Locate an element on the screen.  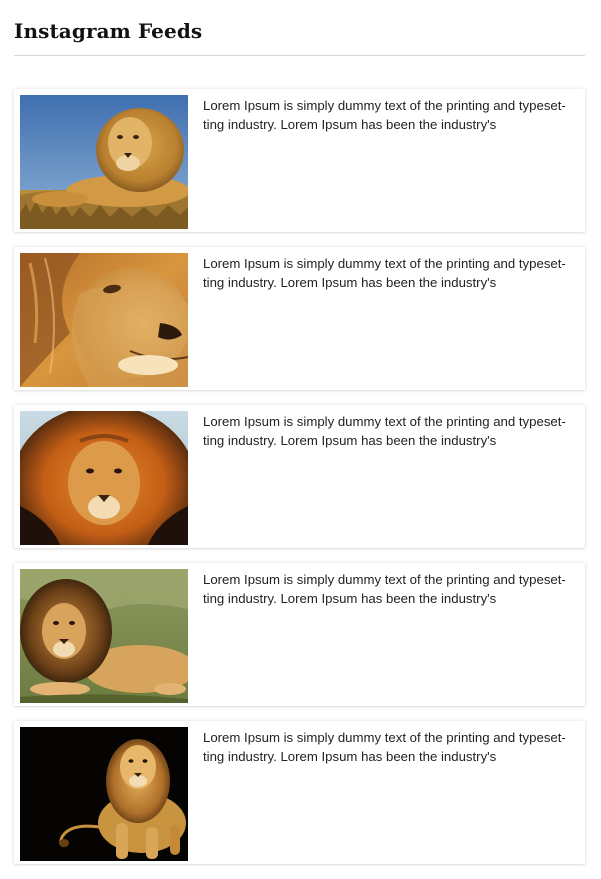
lion-resting-image is located at coordinates (104, 636).